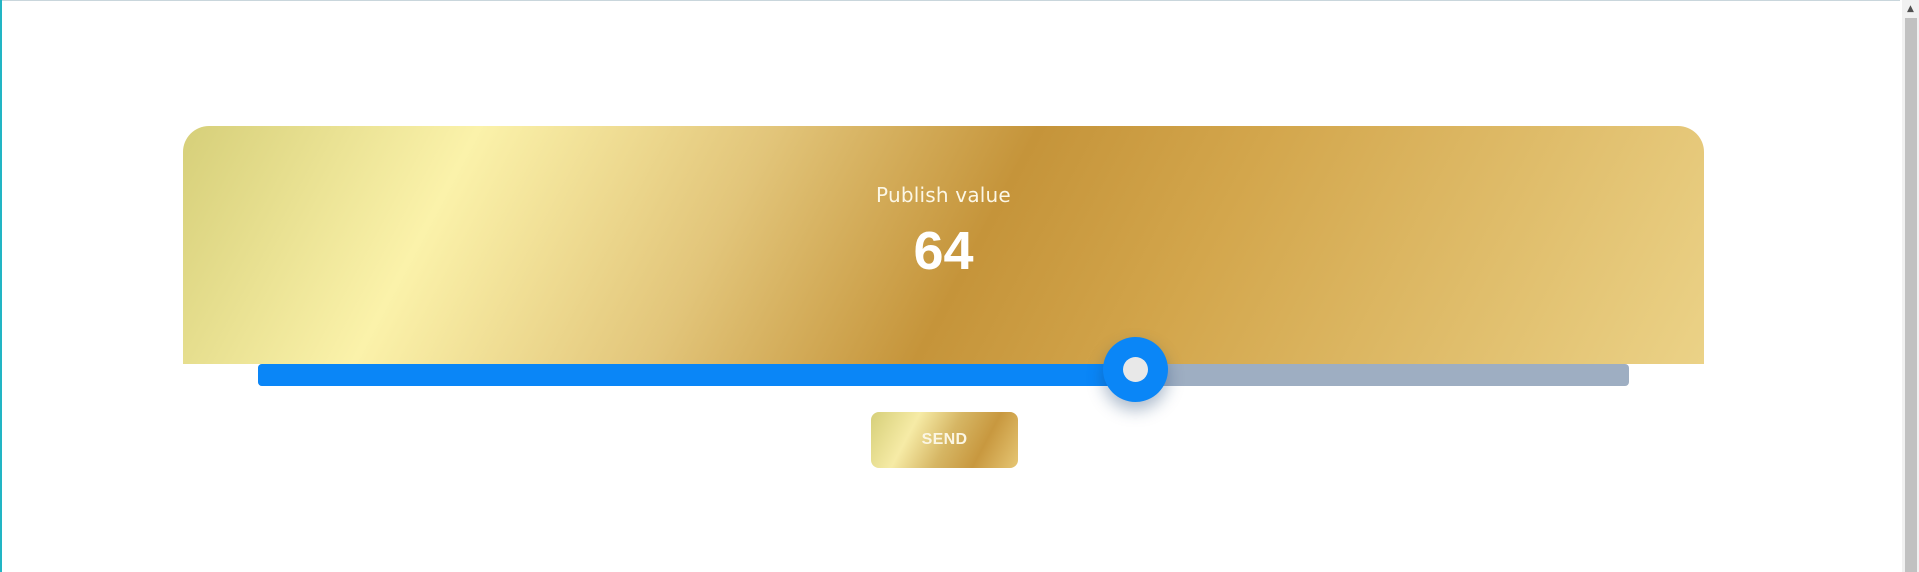 This screenshot has height=572, width=1919. I want to click on vertical-scrollbar: ▲, so click(1910, 286).